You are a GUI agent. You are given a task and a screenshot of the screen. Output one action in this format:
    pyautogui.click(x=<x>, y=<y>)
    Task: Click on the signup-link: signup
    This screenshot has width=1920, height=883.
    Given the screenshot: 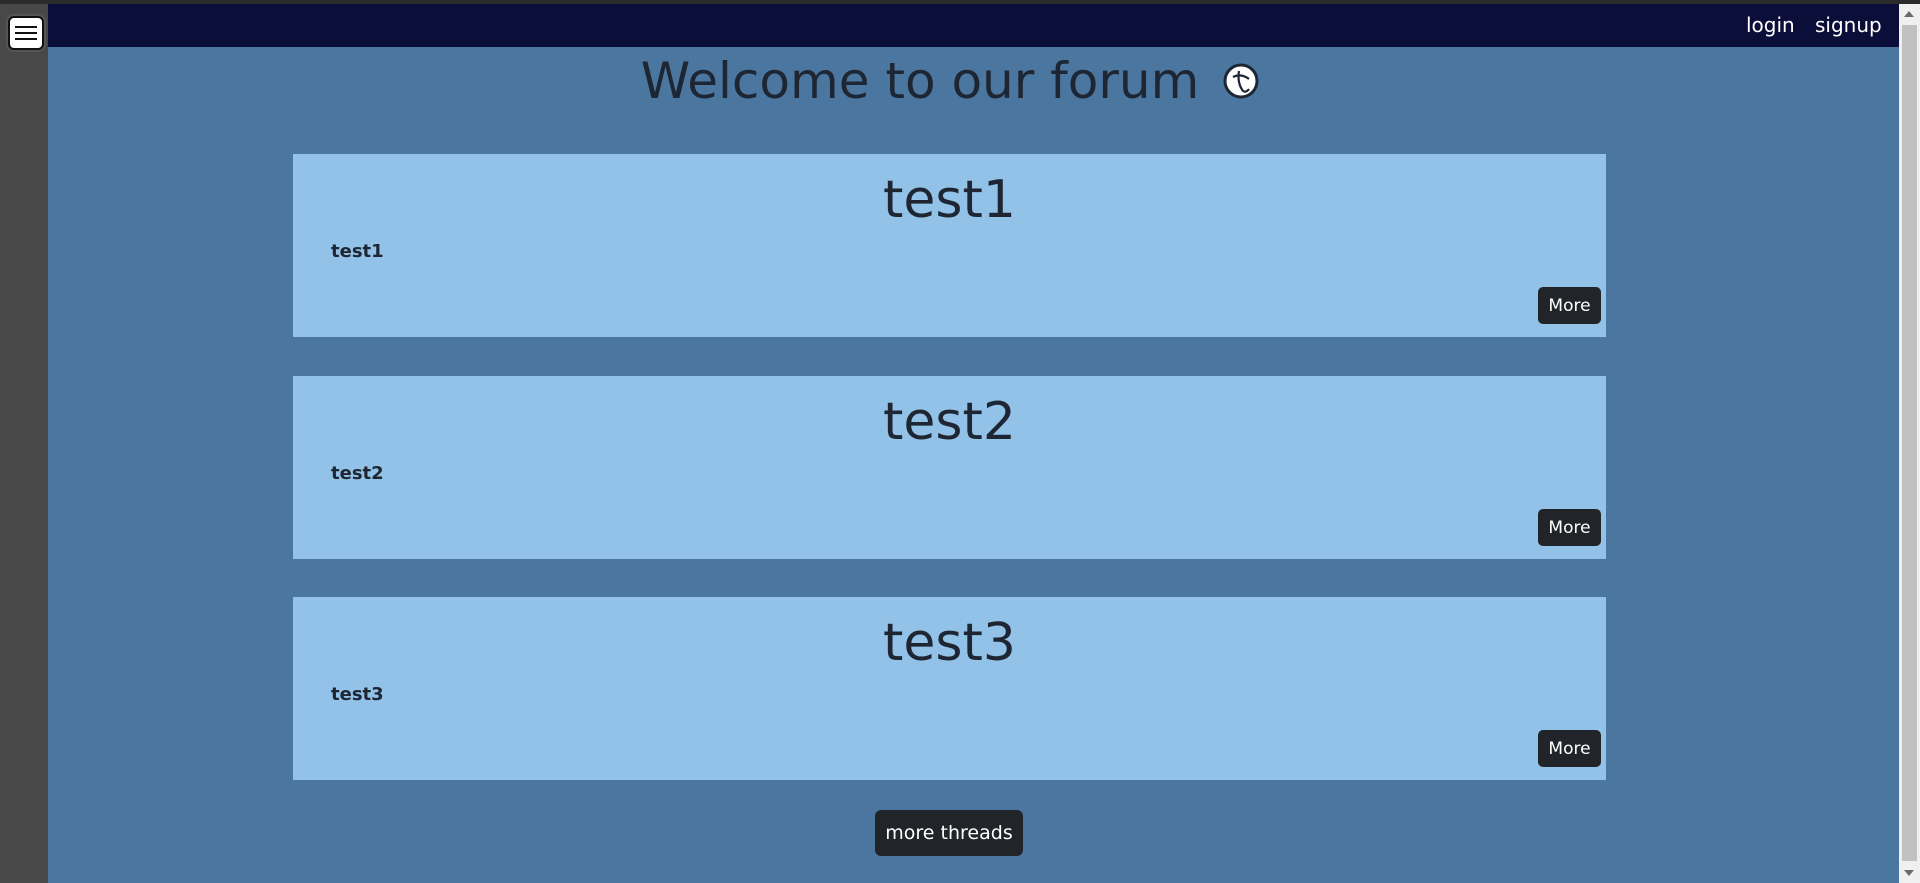 What is the action you would take?
    pyautogui.click(x=1848, y=25)
    